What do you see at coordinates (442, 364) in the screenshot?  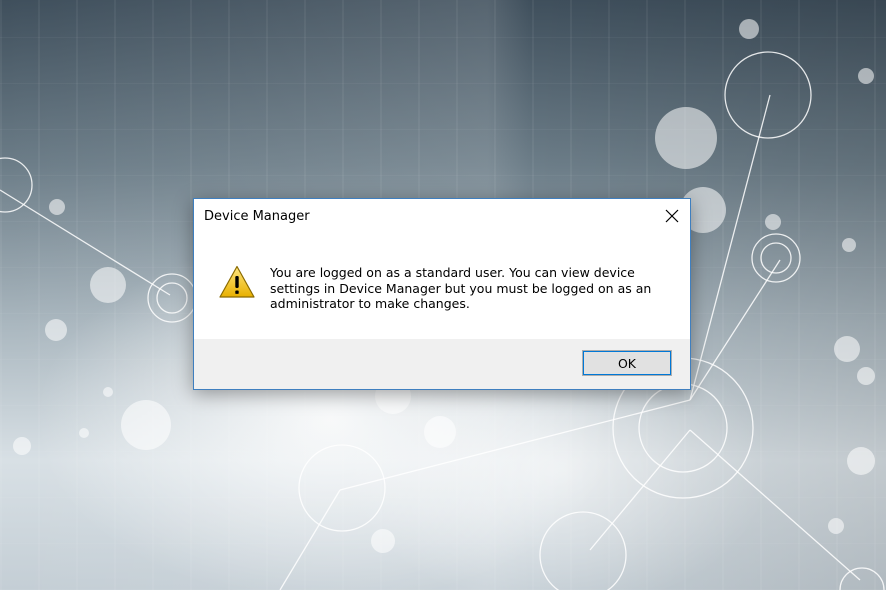 I see `dialog-footer: OK` at bounding box center [442, 364].